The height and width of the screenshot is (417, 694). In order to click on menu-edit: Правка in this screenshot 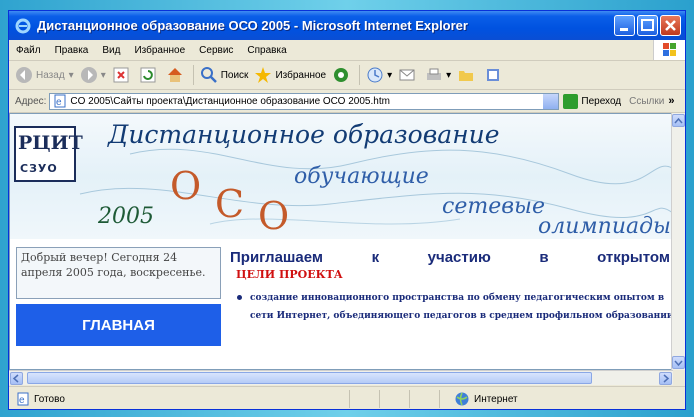, I will do `click(72, 50)`.